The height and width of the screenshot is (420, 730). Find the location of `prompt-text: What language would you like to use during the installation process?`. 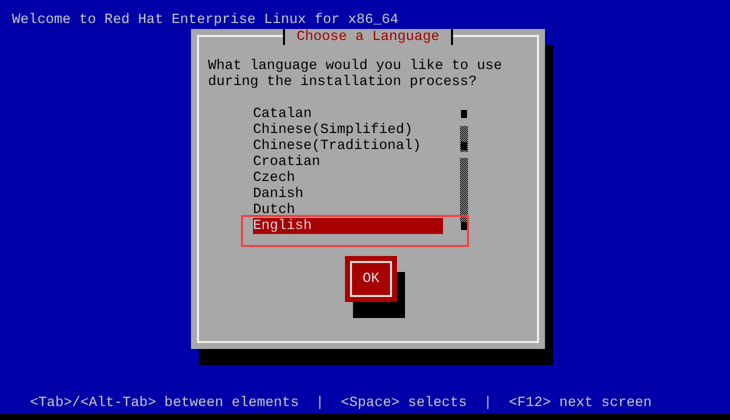

prompt-text: What language would you like to use during the installation process? is located at coordinates (356, 74).